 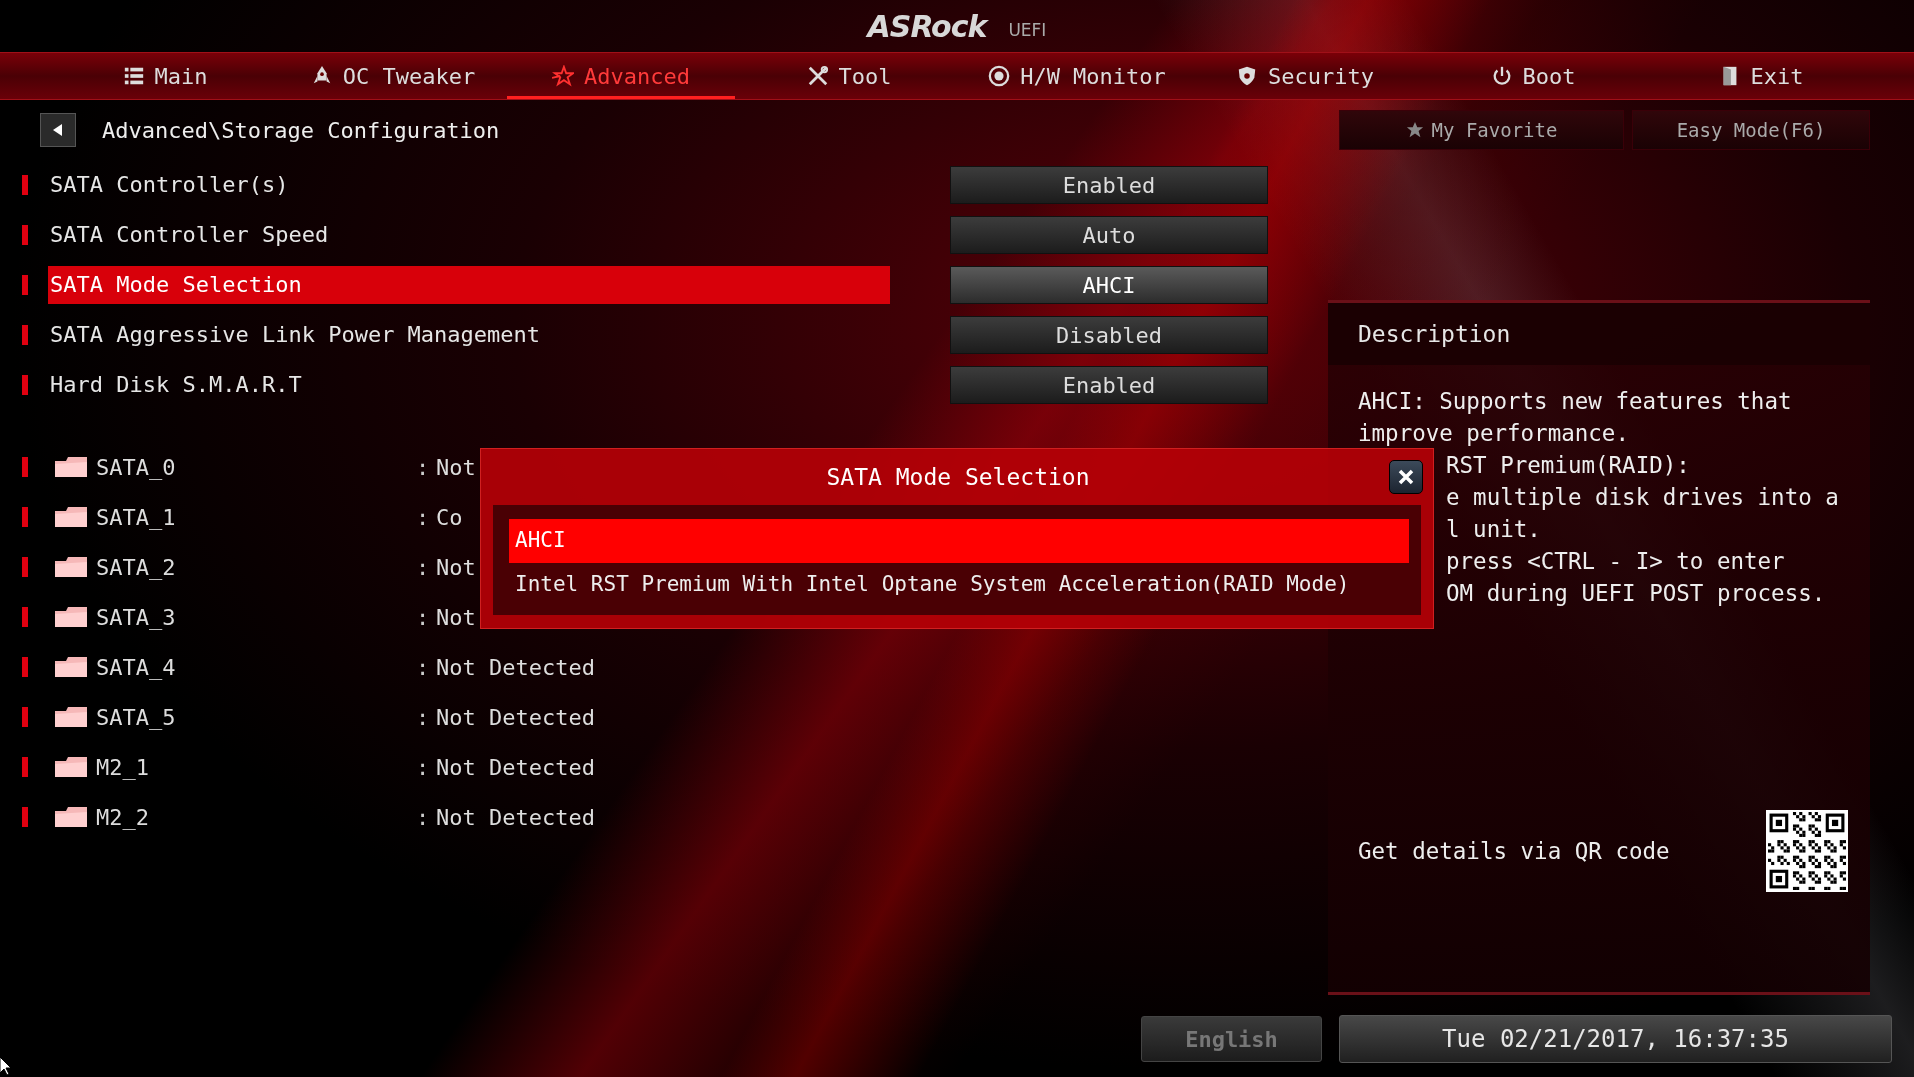 What do you see at coordinates (165, 76) in the screenshot?
I see `menu-tab: Main` at bounding box center [165, 76].